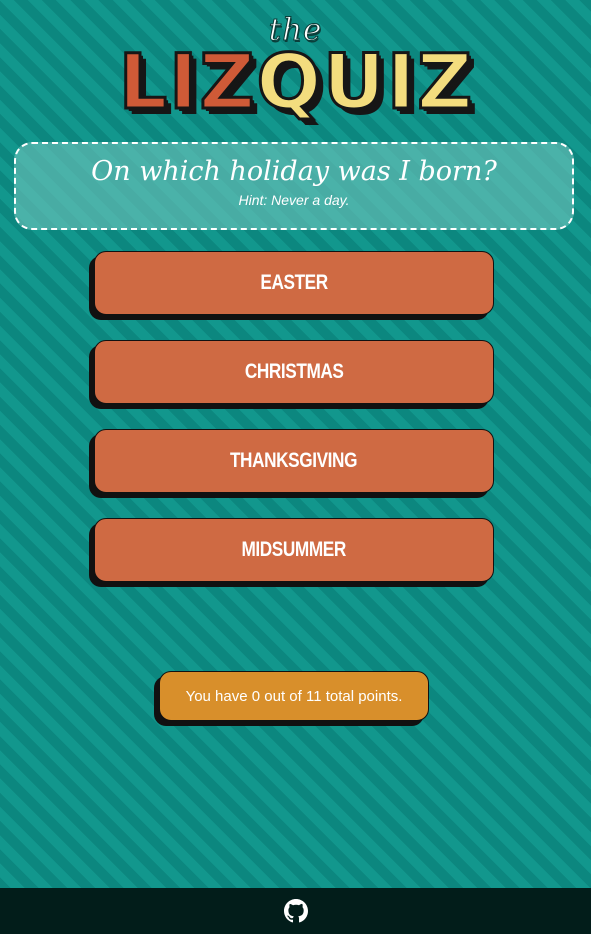 This screenshot has width=591, height=934. What do you see at coordinates (294, 200) in the screenshot?
I see `hint-text: Hint: Never a day.` at bounding box center [294, 200].